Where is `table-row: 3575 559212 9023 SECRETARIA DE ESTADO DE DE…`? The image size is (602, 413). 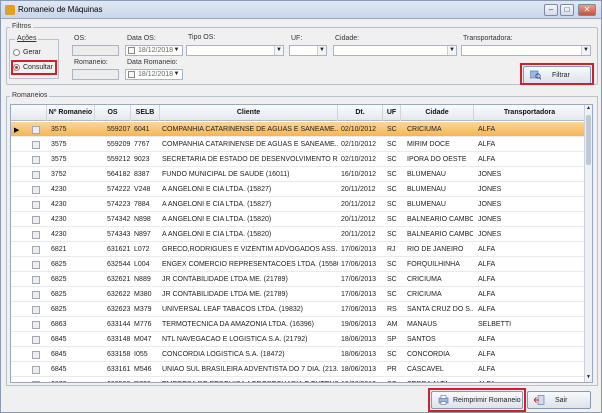
table-row: 3575 559212 9023 SECRETARIA DE ESTADO DE DE… is located at coordinates (298, 159).